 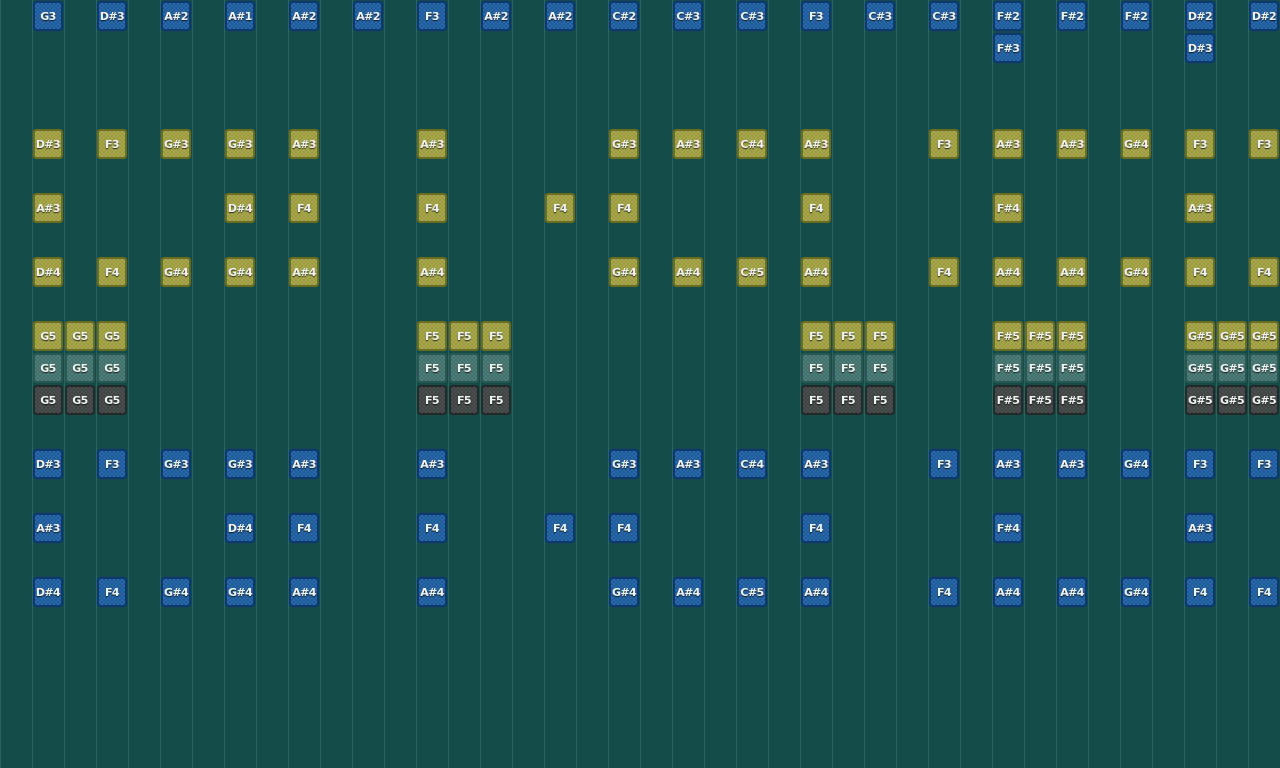 What do you see at coordinates (1008, 48) in the screenshot?
I see `note-cell: F#3` at bounding box center [1008, 48].